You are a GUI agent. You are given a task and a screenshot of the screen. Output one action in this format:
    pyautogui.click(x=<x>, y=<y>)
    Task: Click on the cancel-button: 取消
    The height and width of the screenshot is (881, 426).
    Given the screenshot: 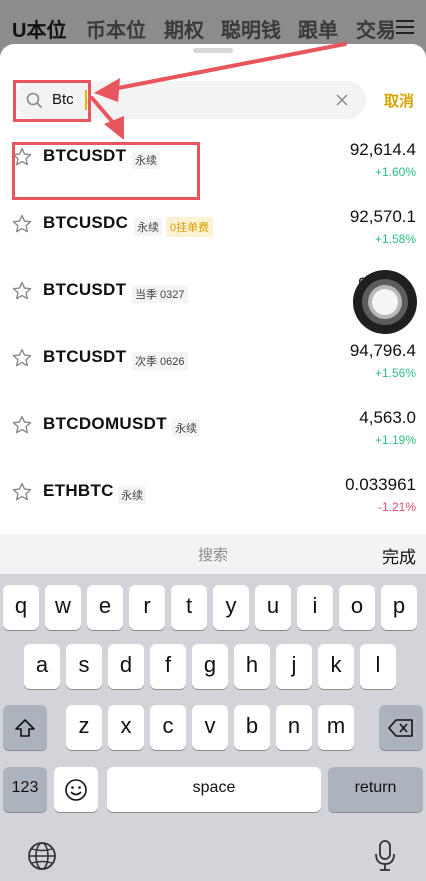 What is the action you would take?
    pyautogui.click(x=399, y=100)
    